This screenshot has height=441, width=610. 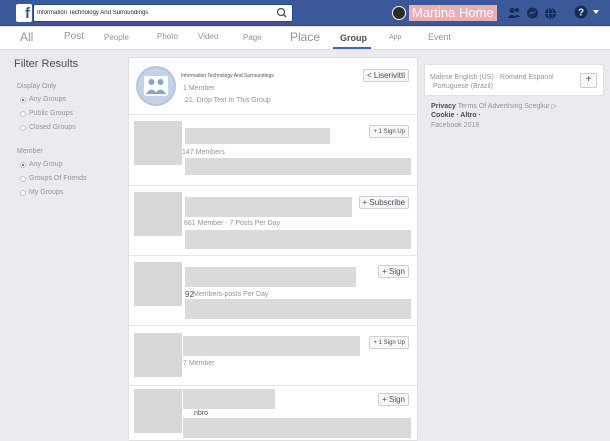 What do you see at coordinates (46, 192) in the screenshot?
I see `filter-option-label: My Groups` at bounding box center [46, 192].